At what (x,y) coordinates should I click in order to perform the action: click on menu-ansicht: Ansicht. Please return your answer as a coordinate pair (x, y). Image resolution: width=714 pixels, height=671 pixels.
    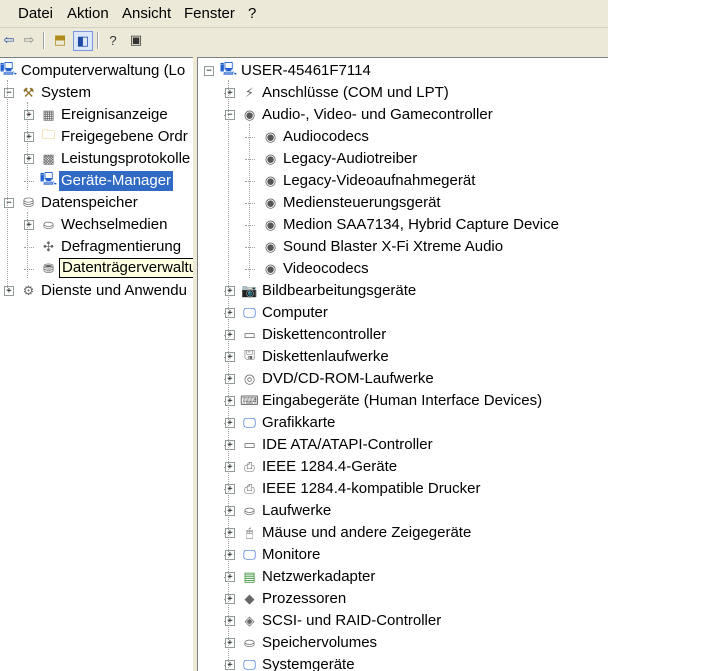
    Looking at the image, I should click on (146, 13).